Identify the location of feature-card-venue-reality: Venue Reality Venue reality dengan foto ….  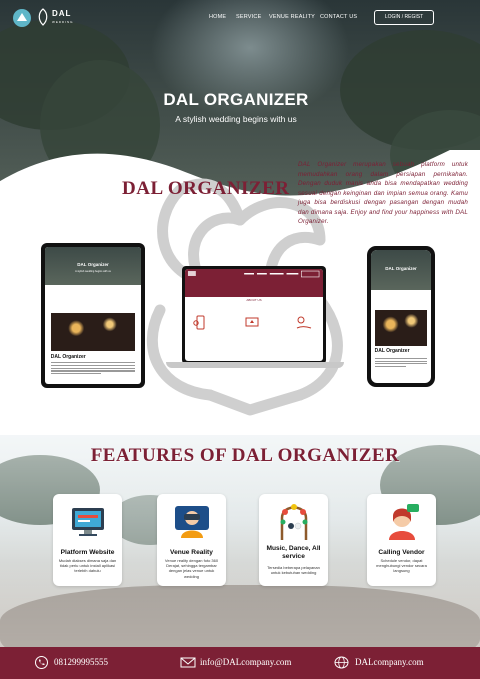
(191, 540).